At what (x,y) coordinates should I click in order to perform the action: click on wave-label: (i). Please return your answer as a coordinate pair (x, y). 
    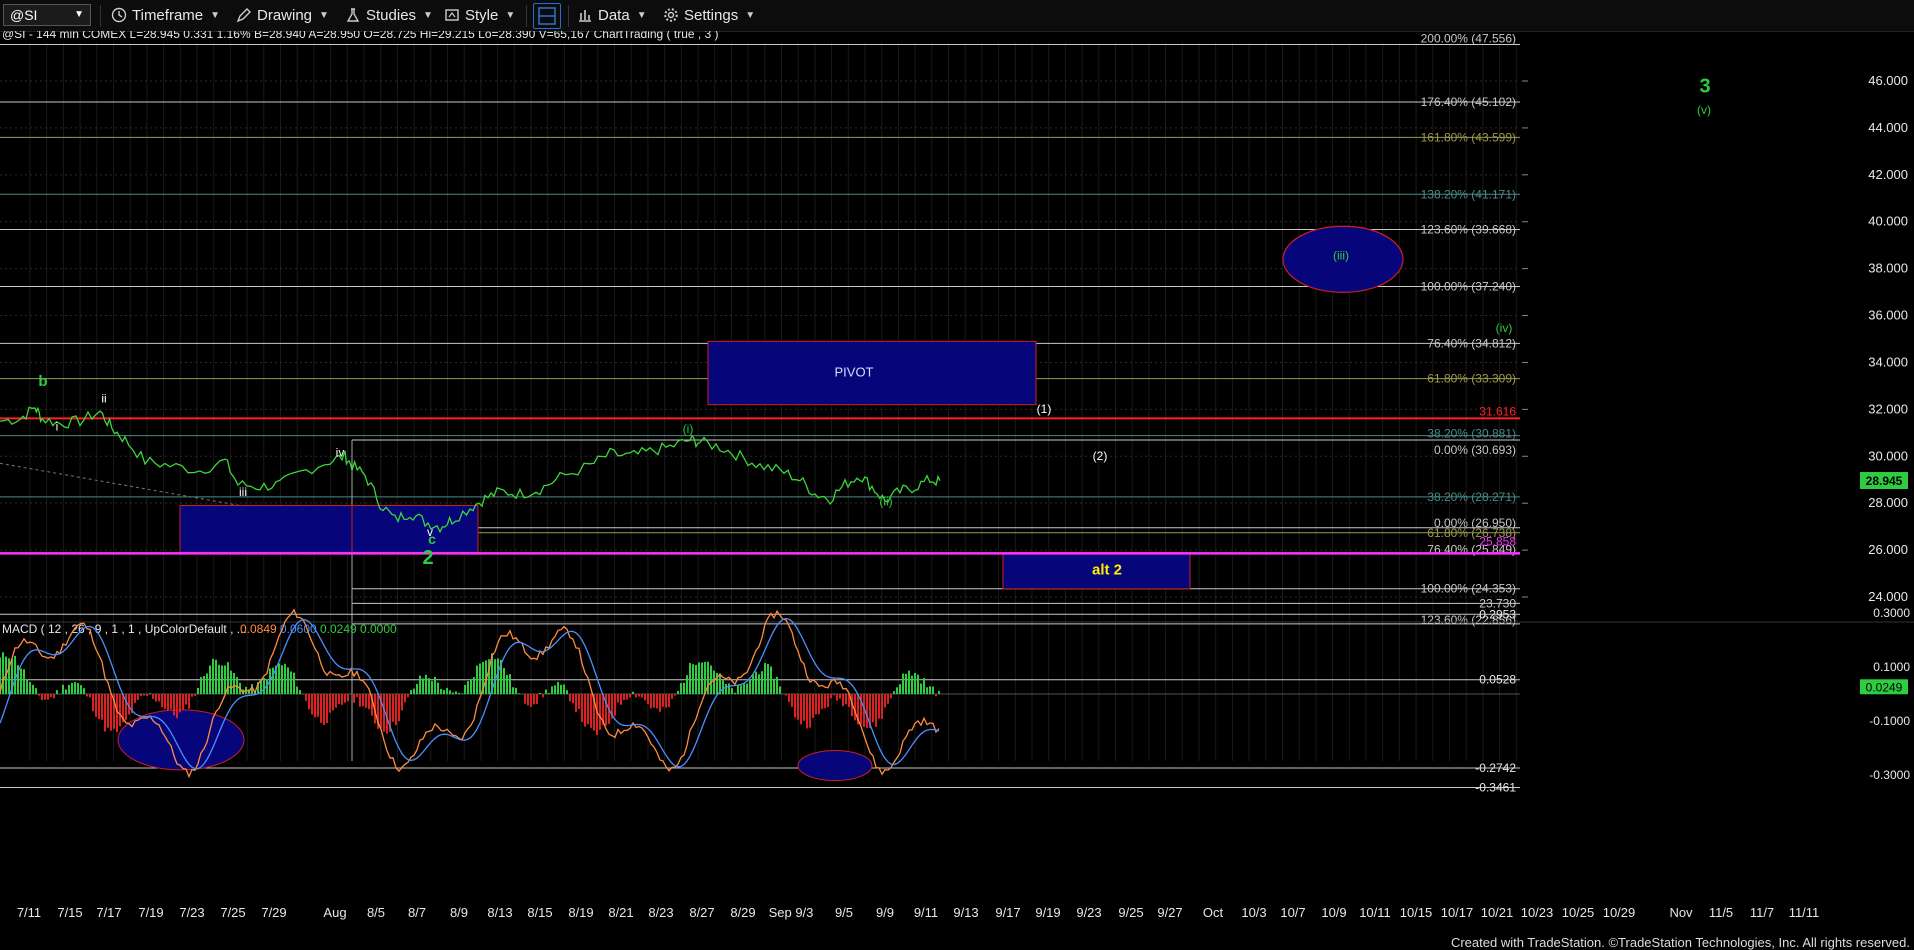
    Looking at the image, I should click on (688, 429).